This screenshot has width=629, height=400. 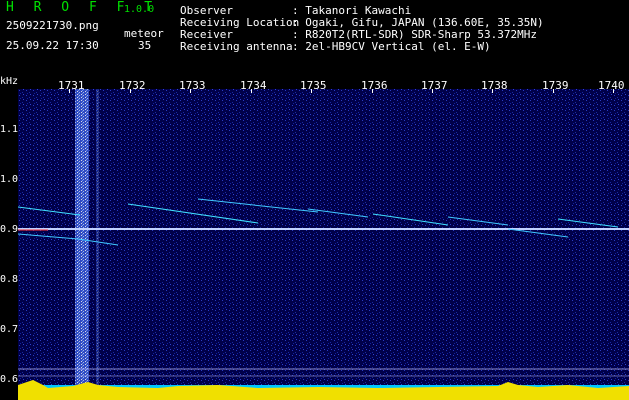 I want to click on app-version: 1.0.0, so click(x=139, y=9).